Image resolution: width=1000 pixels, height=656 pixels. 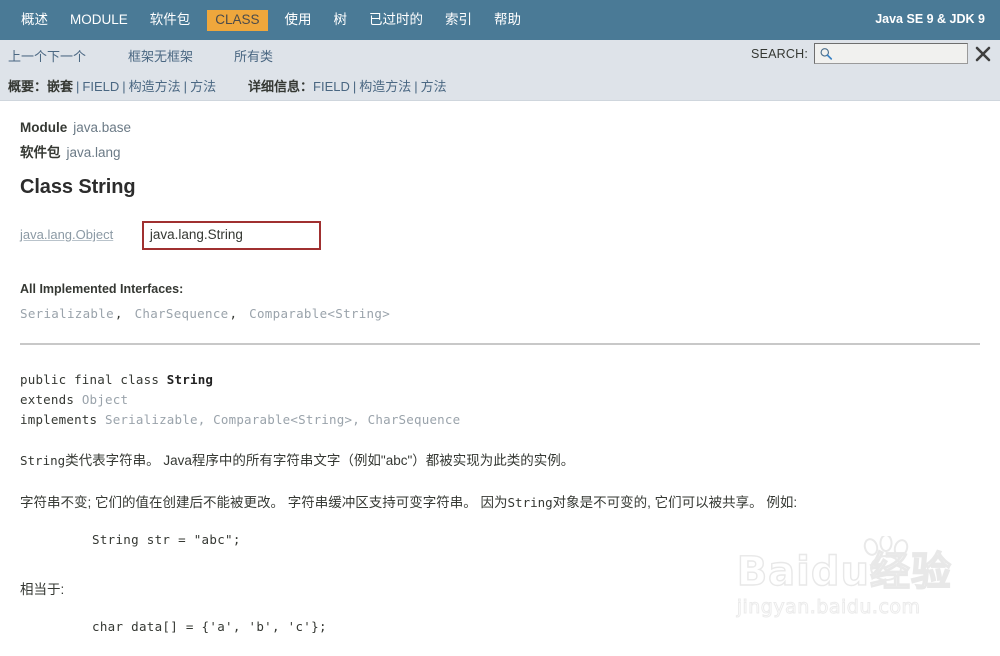 I want to click on package-line: 软件包 java.lang, so click(x=500, y=153).